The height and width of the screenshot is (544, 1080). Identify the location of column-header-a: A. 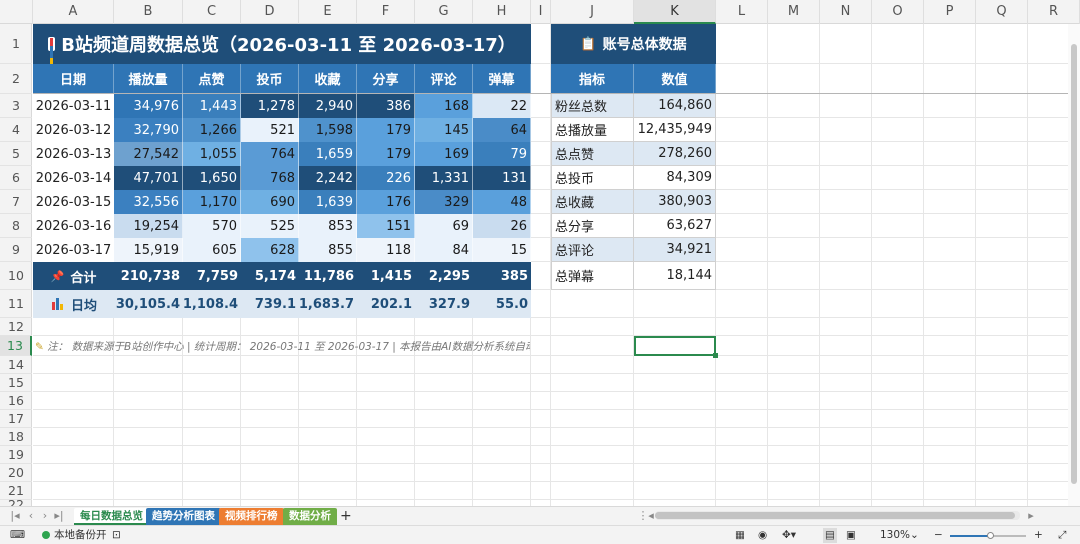
(73, 12).